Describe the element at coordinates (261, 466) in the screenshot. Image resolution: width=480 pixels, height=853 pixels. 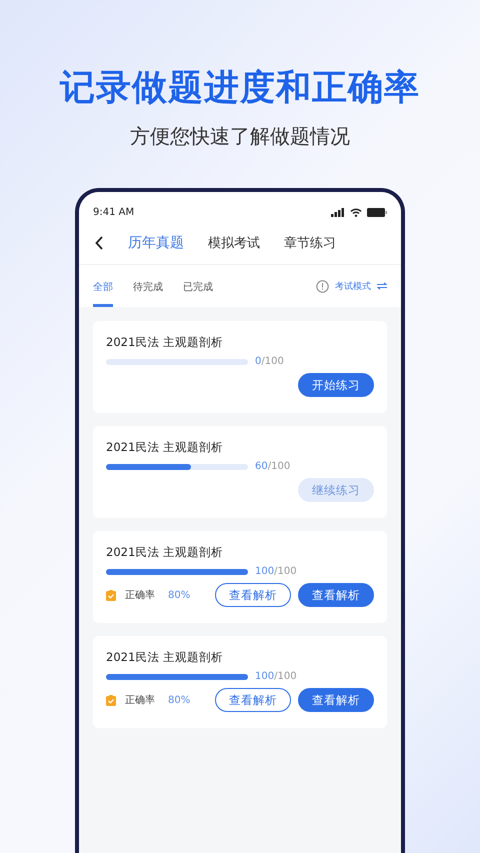
I see `progress-done: 60` at that location.